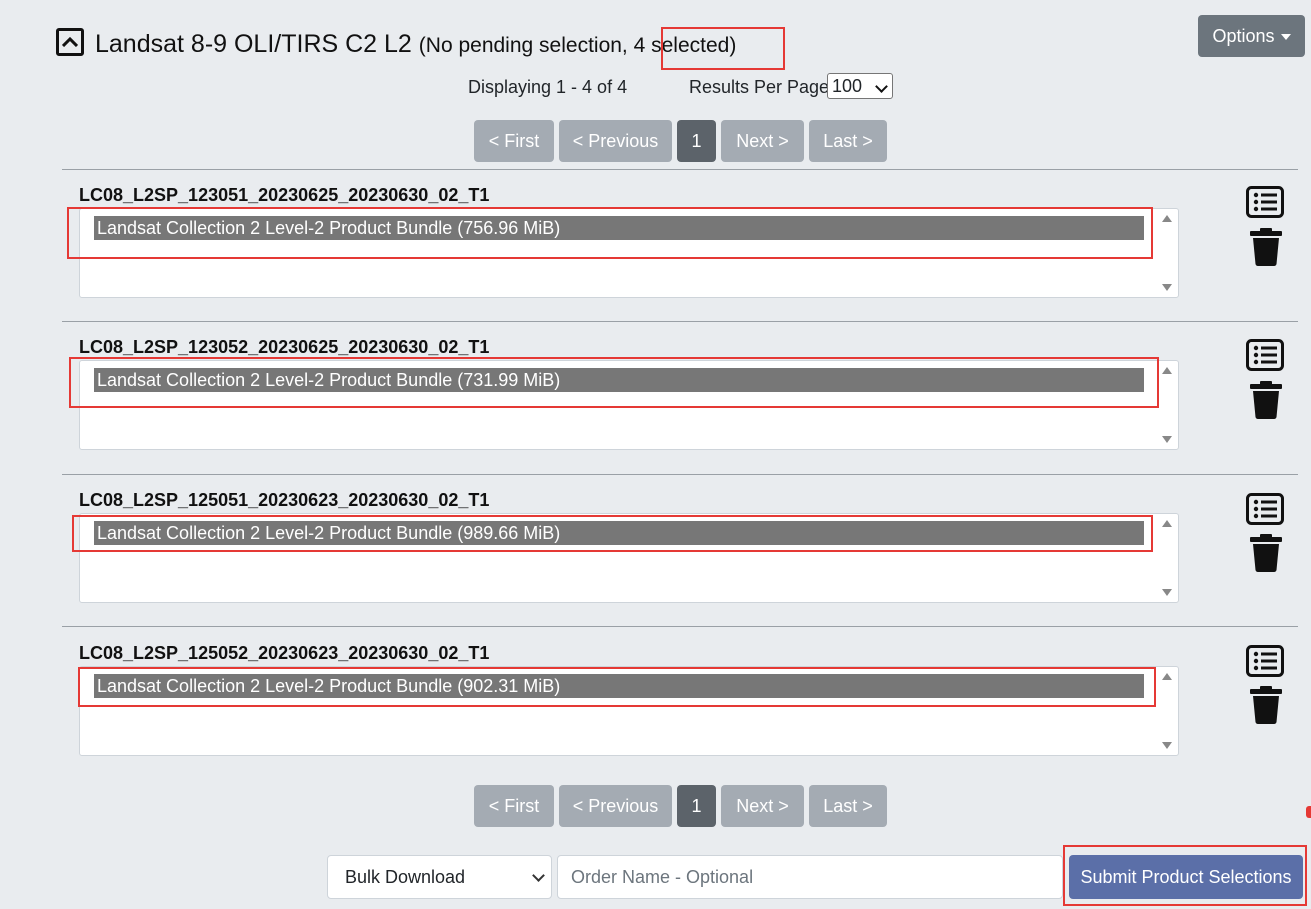 Image resolution: width=1311 pixels, height=909 pixels. What do you see at coordinates (284, 500) in the screenshot?
I see `scene-id: LC08_L2SP_125051_20230623_20230630_02_T1` at bounding box center [284, 500].